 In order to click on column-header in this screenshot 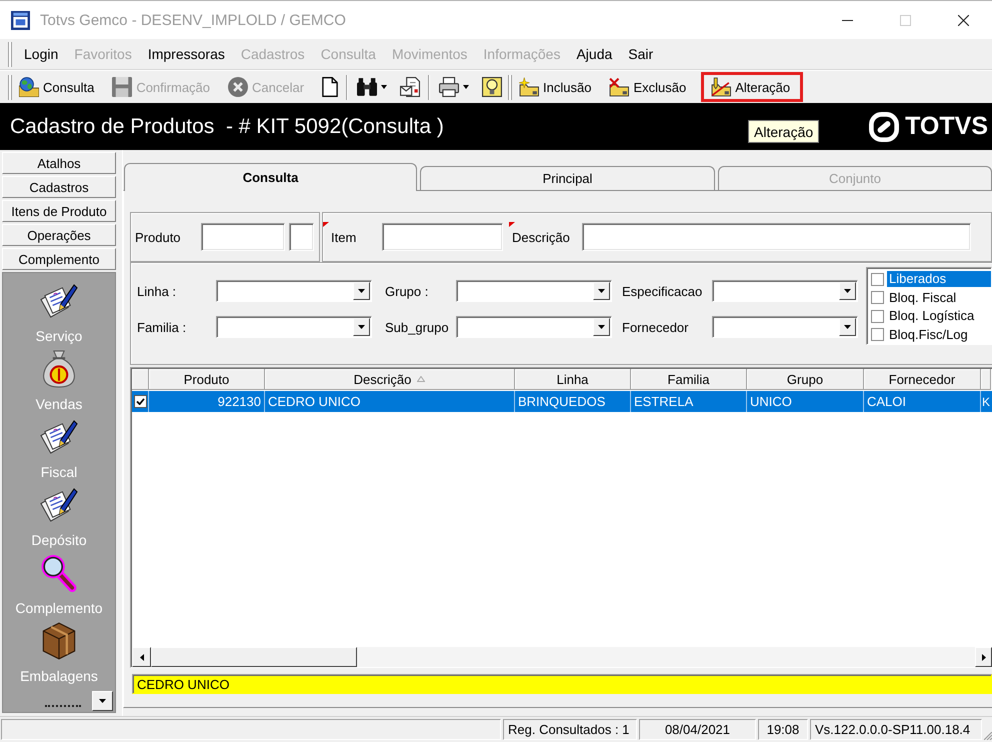, I will do `click(986, 379)`.